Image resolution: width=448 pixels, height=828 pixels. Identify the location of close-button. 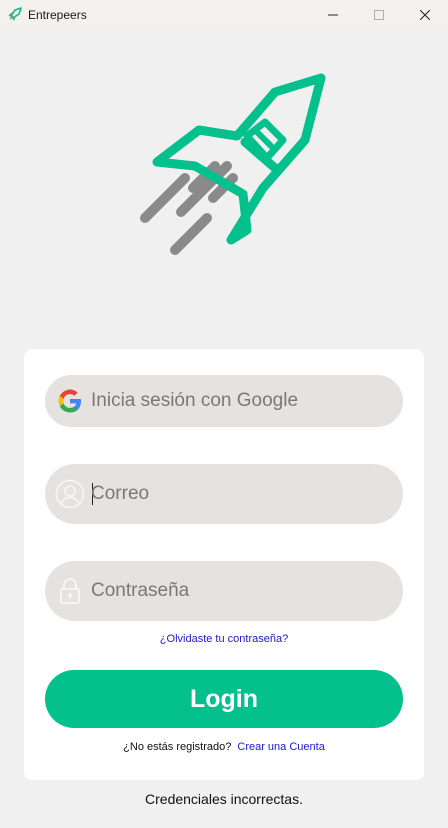
(425, 15).